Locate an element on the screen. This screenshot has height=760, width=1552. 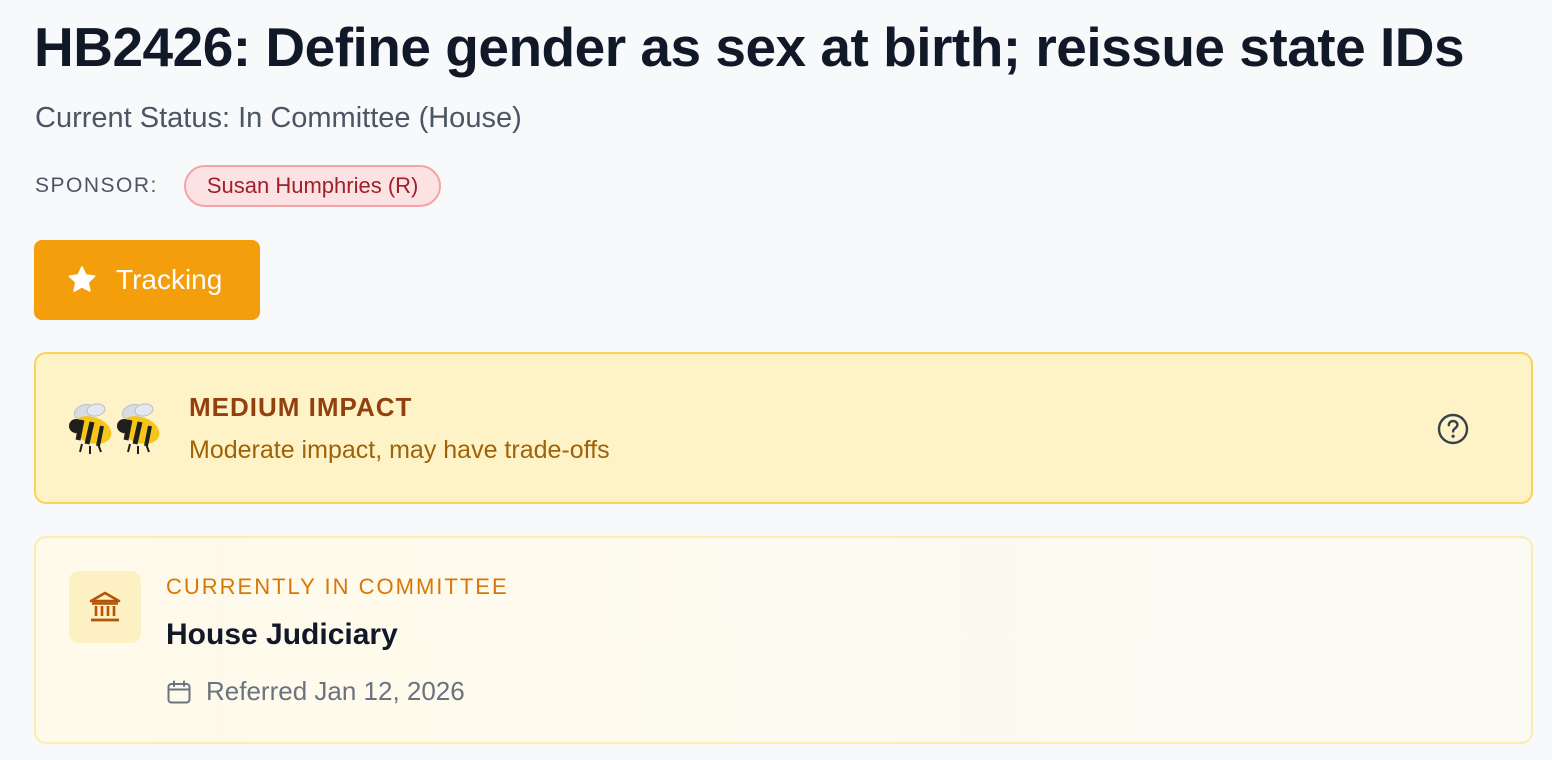
impact-title: MEDIUM IMPACT is located at coordinates (301, 407).